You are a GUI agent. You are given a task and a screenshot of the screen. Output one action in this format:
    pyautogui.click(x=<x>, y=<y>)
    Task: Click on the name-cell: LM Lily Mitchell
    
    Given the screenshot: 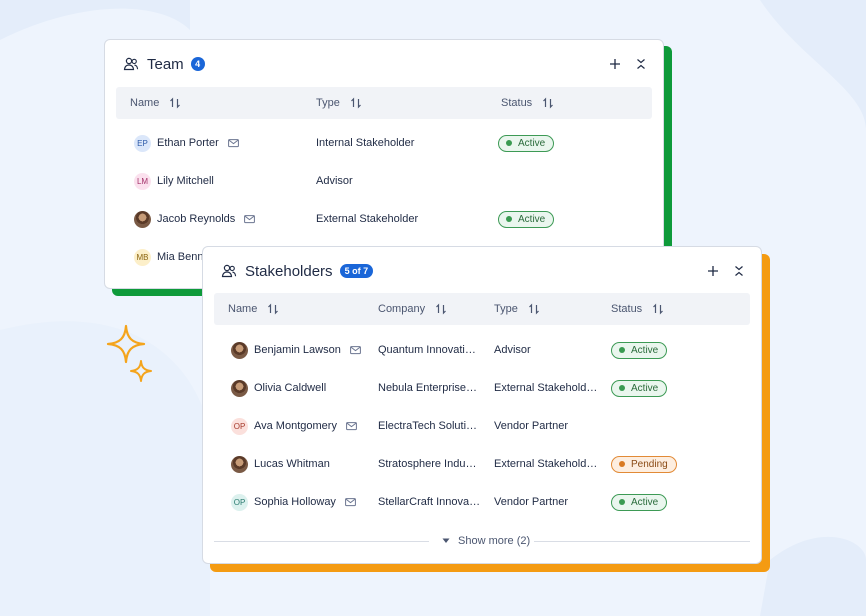 What is the action you would take?
    pyautogui.click(x=174, y=181)
    